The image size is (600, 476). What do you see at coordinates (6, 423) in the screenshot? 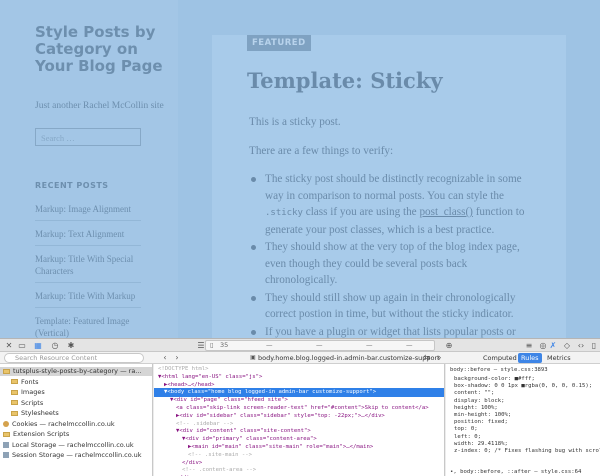
I see `cookie-icon` at bounding box center [6, 423].